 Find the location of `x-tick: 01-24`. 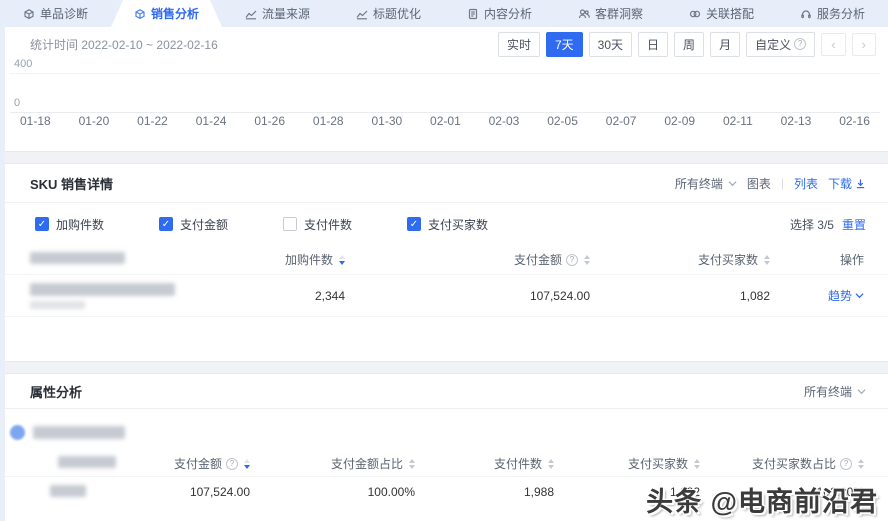

x-tick: 01-24 is located at coordinates (211, 121).